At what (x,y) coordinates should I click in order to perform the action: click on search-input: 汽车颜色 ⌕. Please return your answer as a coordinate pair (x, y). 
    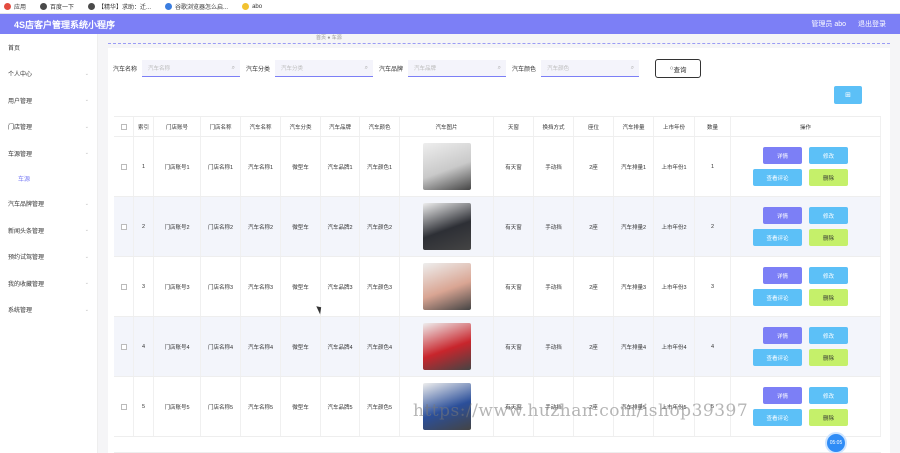
    Looking at the image, I should click on (590, 68).